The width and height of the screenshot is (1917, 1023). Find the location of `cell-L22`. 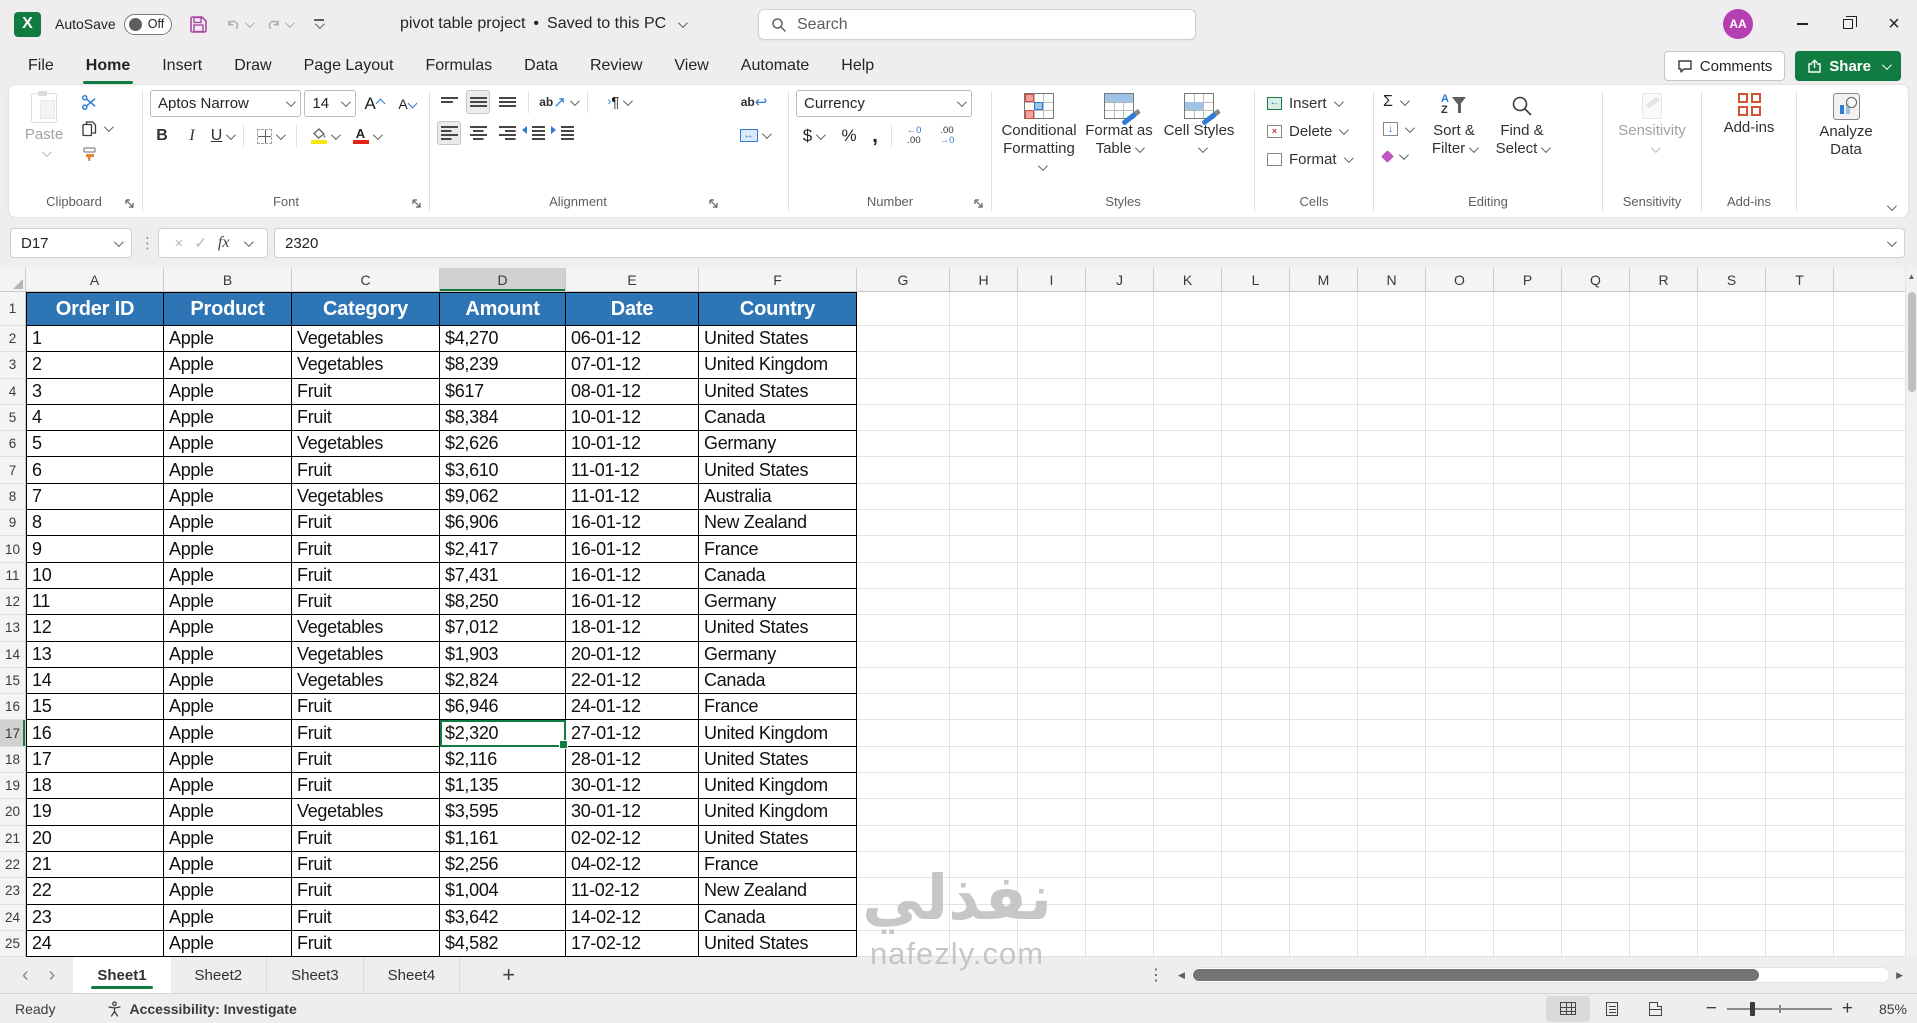

cell-L22 is located at coordinates (1256, 865).